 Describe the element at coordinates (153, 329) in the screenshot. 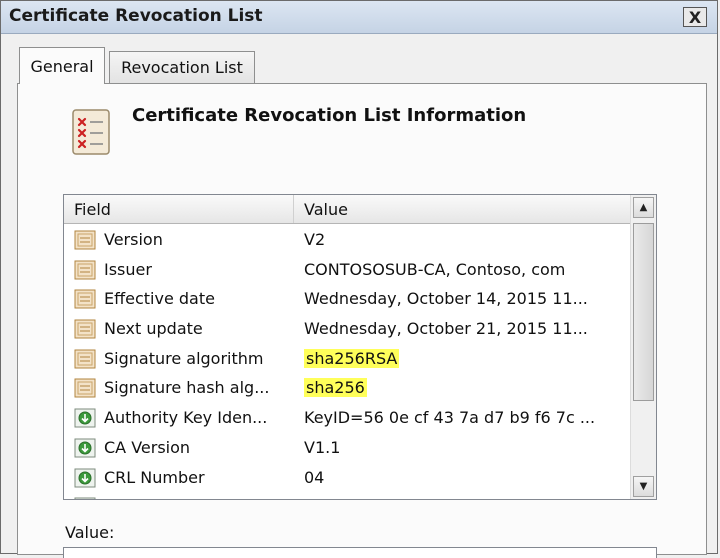

I see `field-name: Next update` at that location.